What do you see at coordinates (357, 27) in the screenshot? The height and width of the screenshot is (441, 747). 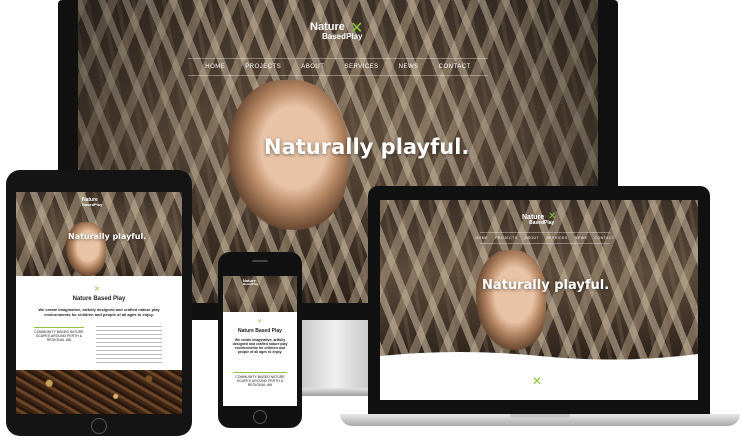 I see `logo-x-icon: ✕` at bounding box center [357, 27].